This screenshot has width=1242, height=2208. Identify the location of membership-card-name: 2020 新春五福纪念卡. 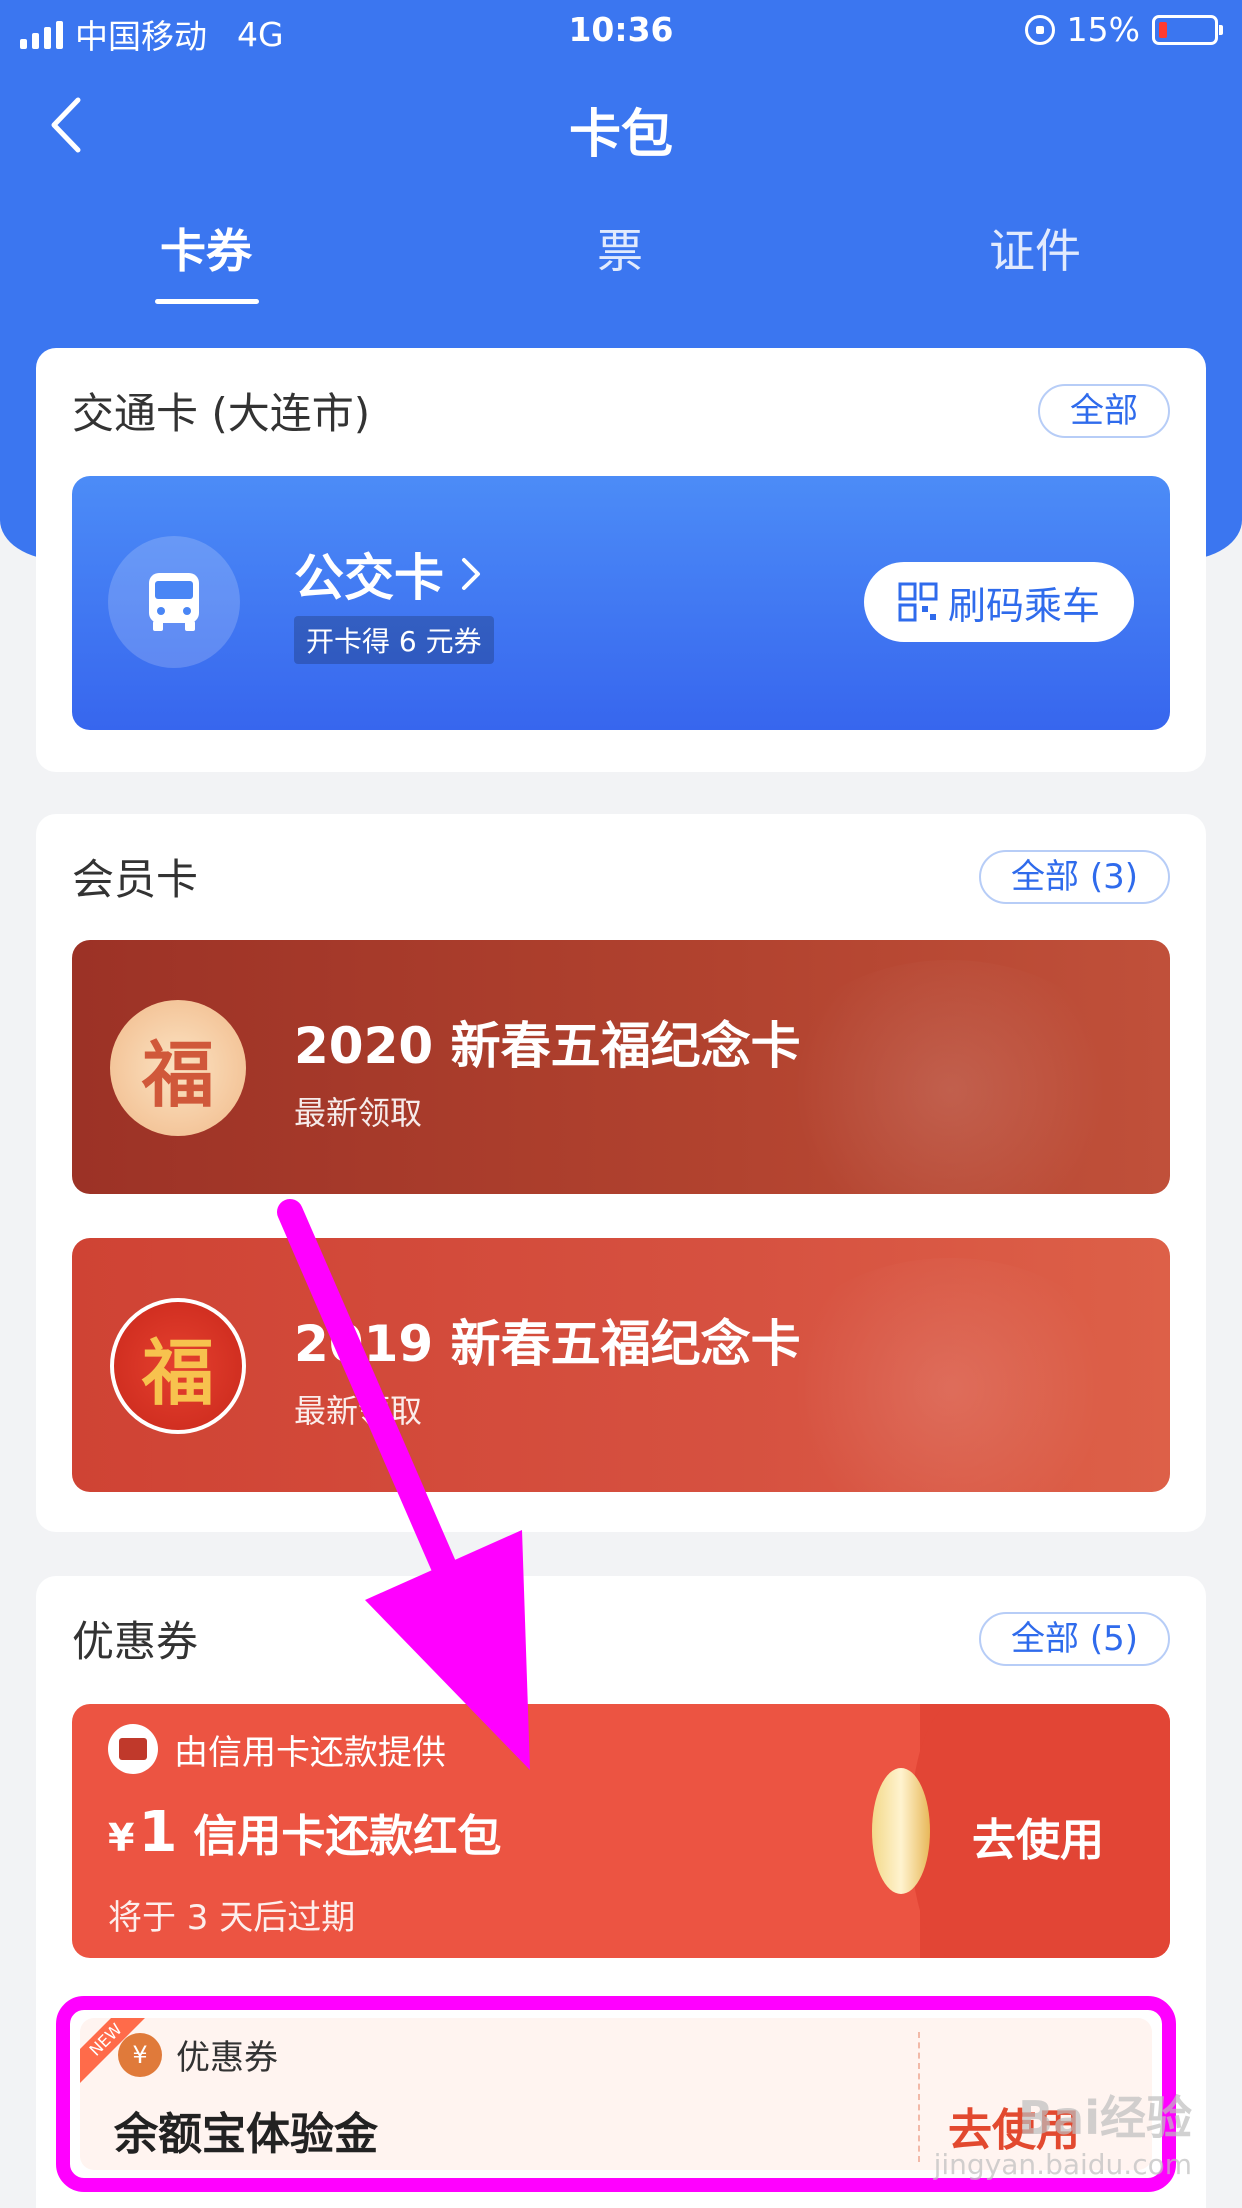
(547, 1046).